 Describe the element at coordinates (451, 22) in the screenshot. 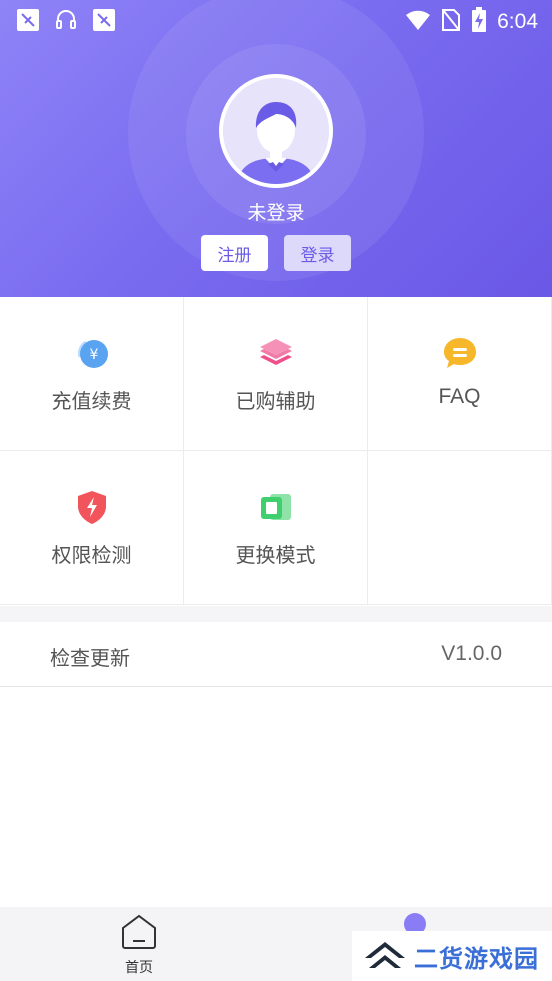

I see `no-sim-icon` at that location.